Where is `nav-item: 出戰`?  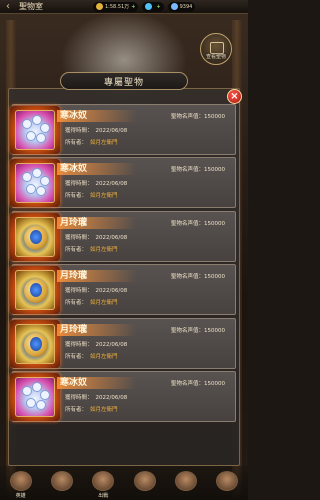 nav-item: 出戰 is located at coordinates (103, 485).